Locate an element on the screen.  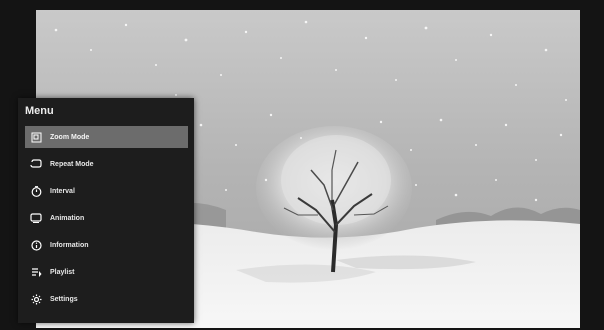
menu-item-label: Information is located at coordinates (69, 245).